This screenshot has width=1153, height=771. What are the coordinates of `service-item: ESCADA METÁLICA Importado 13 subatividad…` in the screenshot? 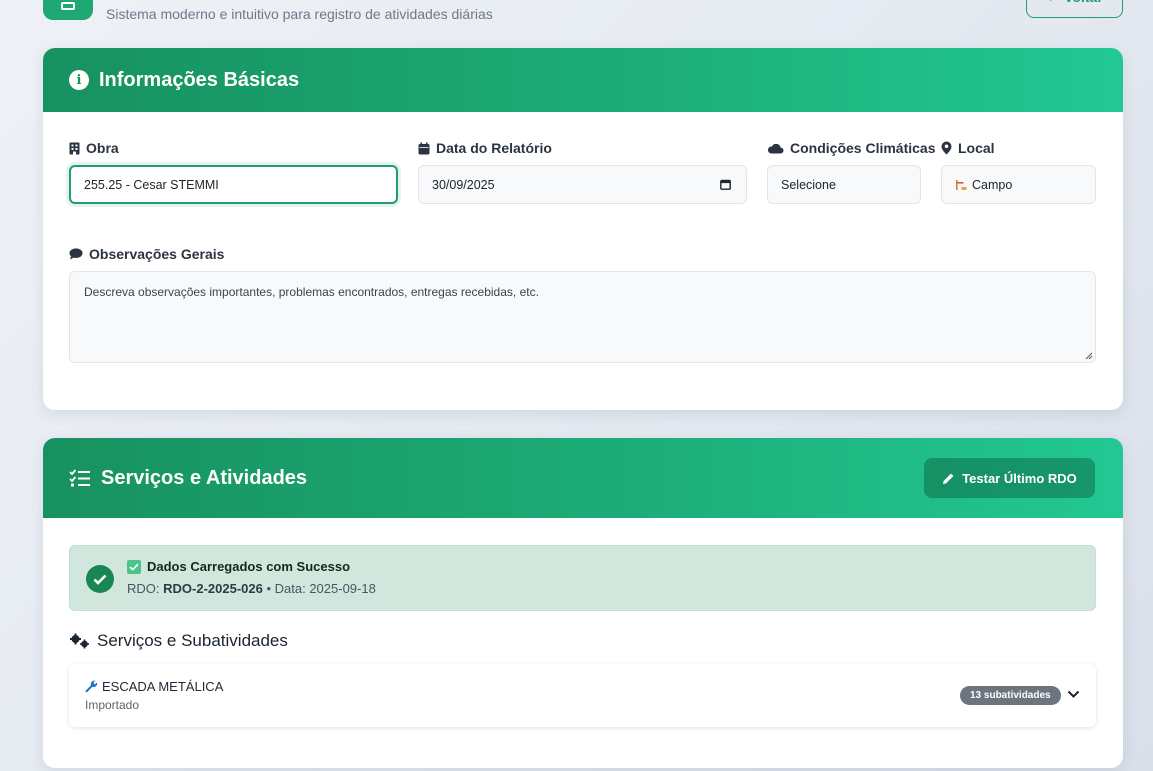 It's located at (582, 695).